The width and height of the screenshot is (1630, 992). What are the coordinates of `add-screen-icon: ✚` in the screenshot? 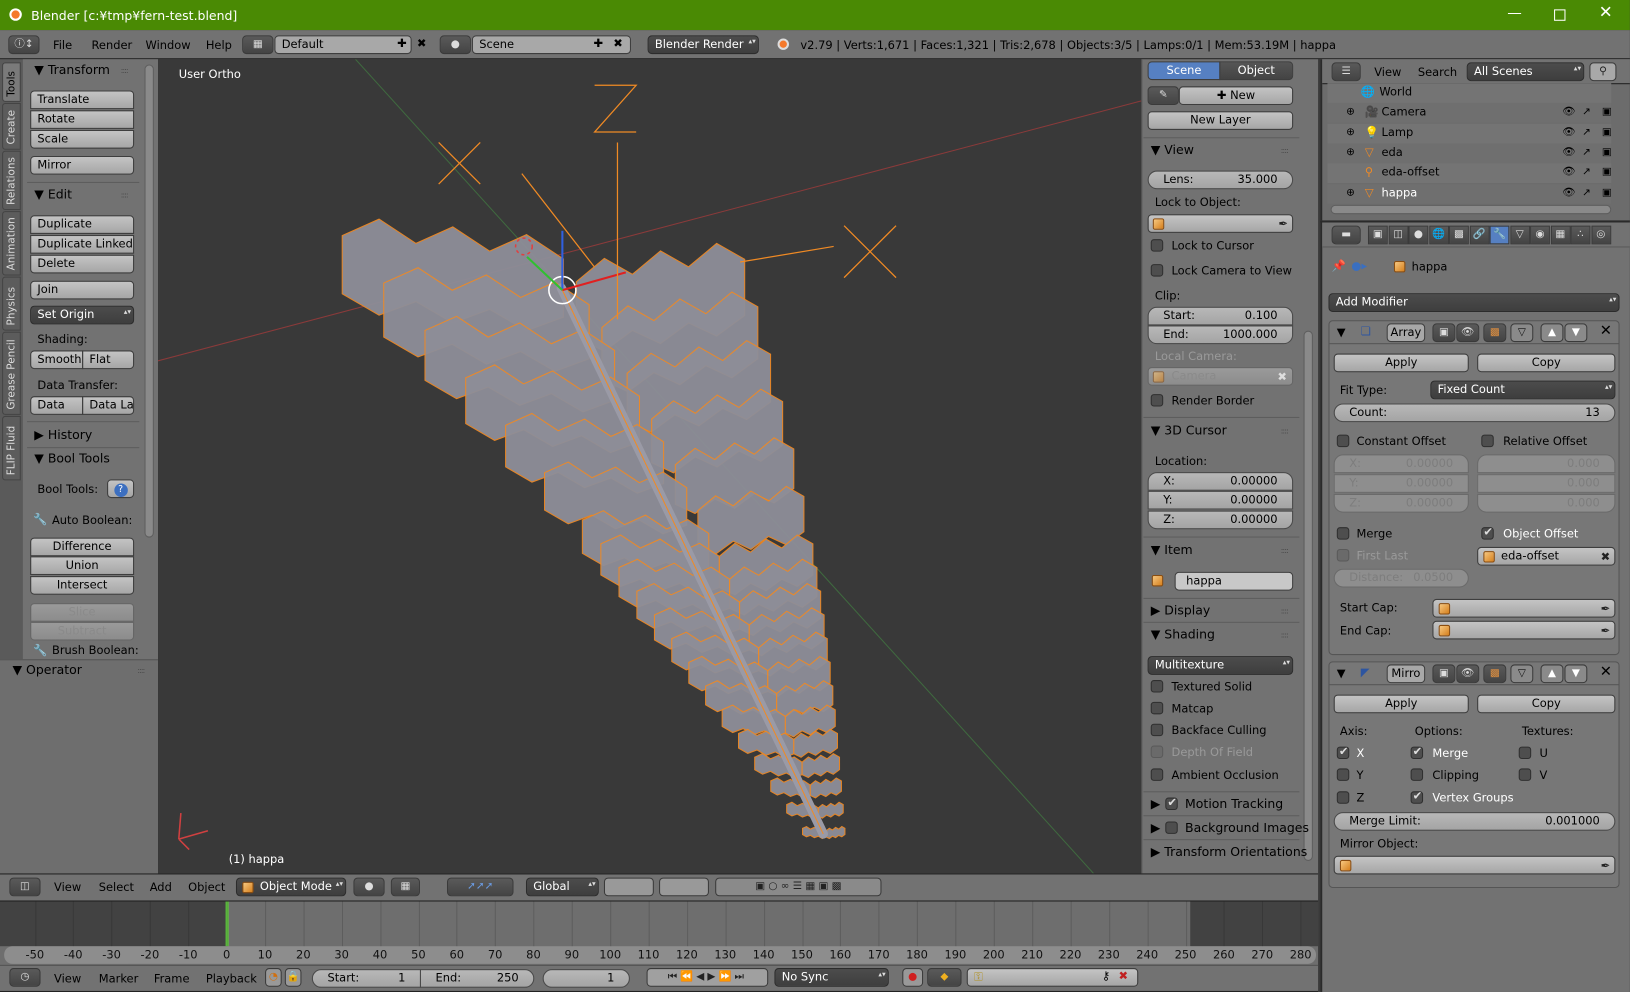 It's located at (402, 43).